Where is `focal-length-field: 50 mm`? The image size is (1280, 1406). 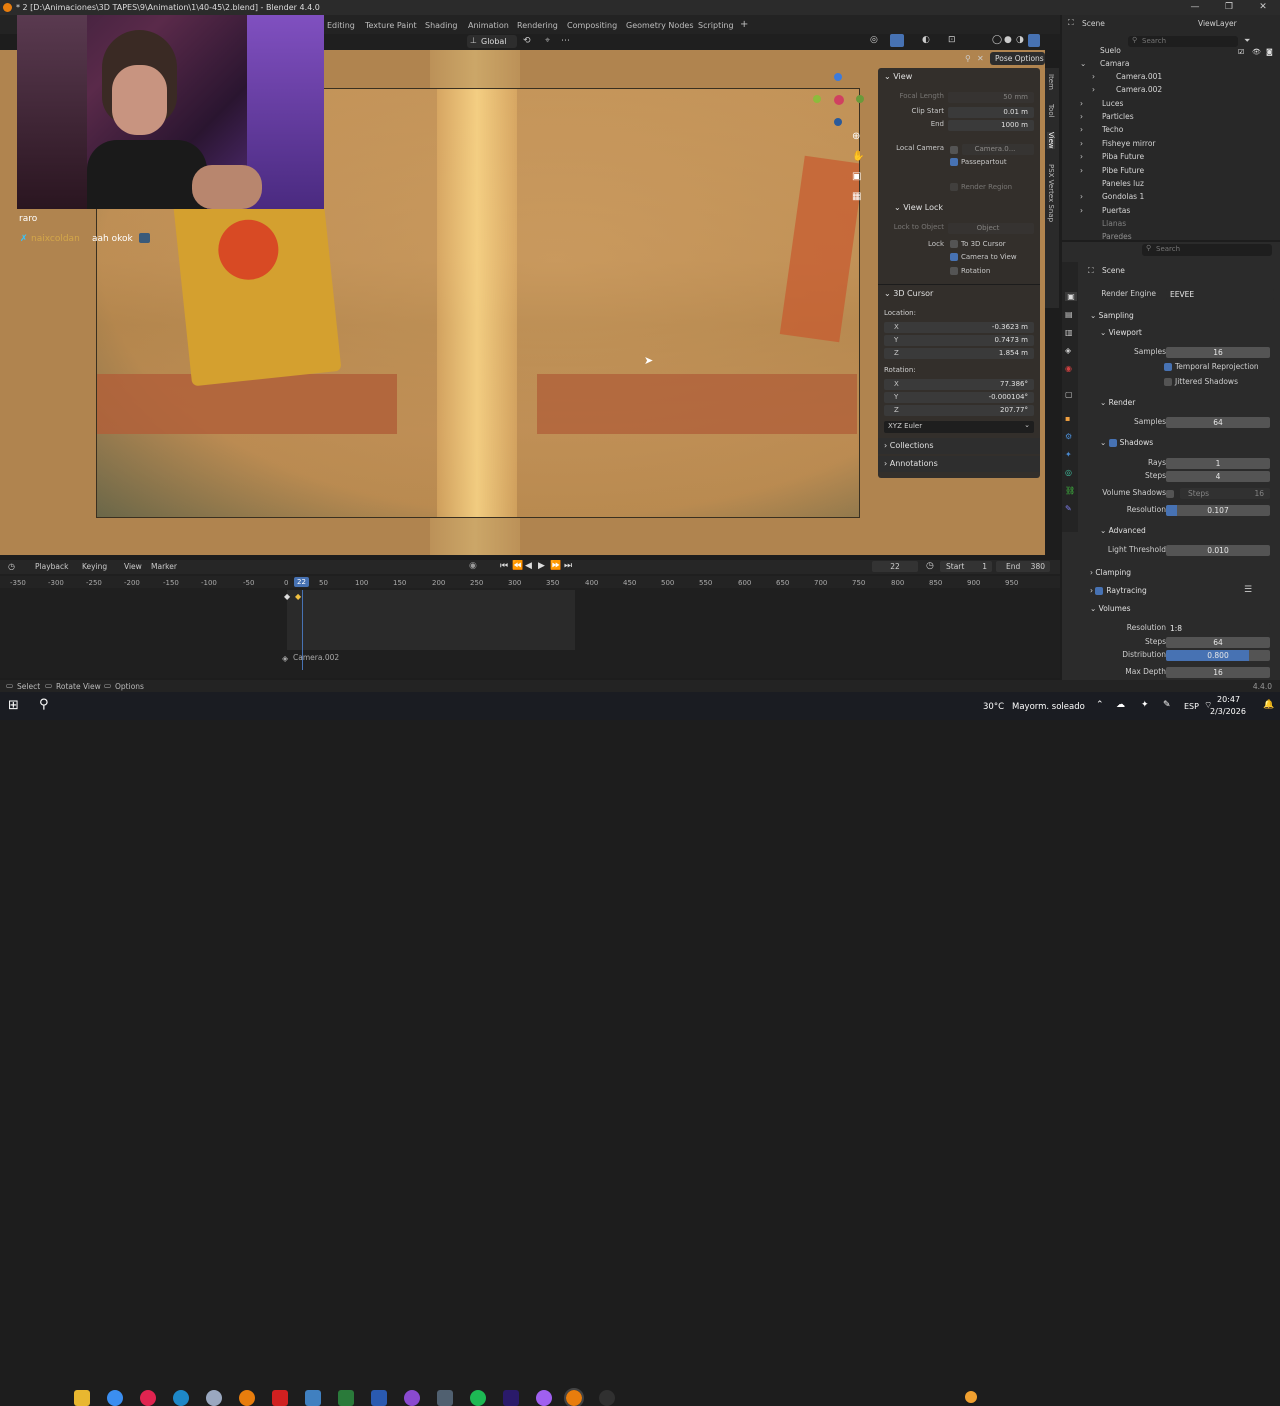 focal-length-field: 50 mm is located at coordinates (991, 97).